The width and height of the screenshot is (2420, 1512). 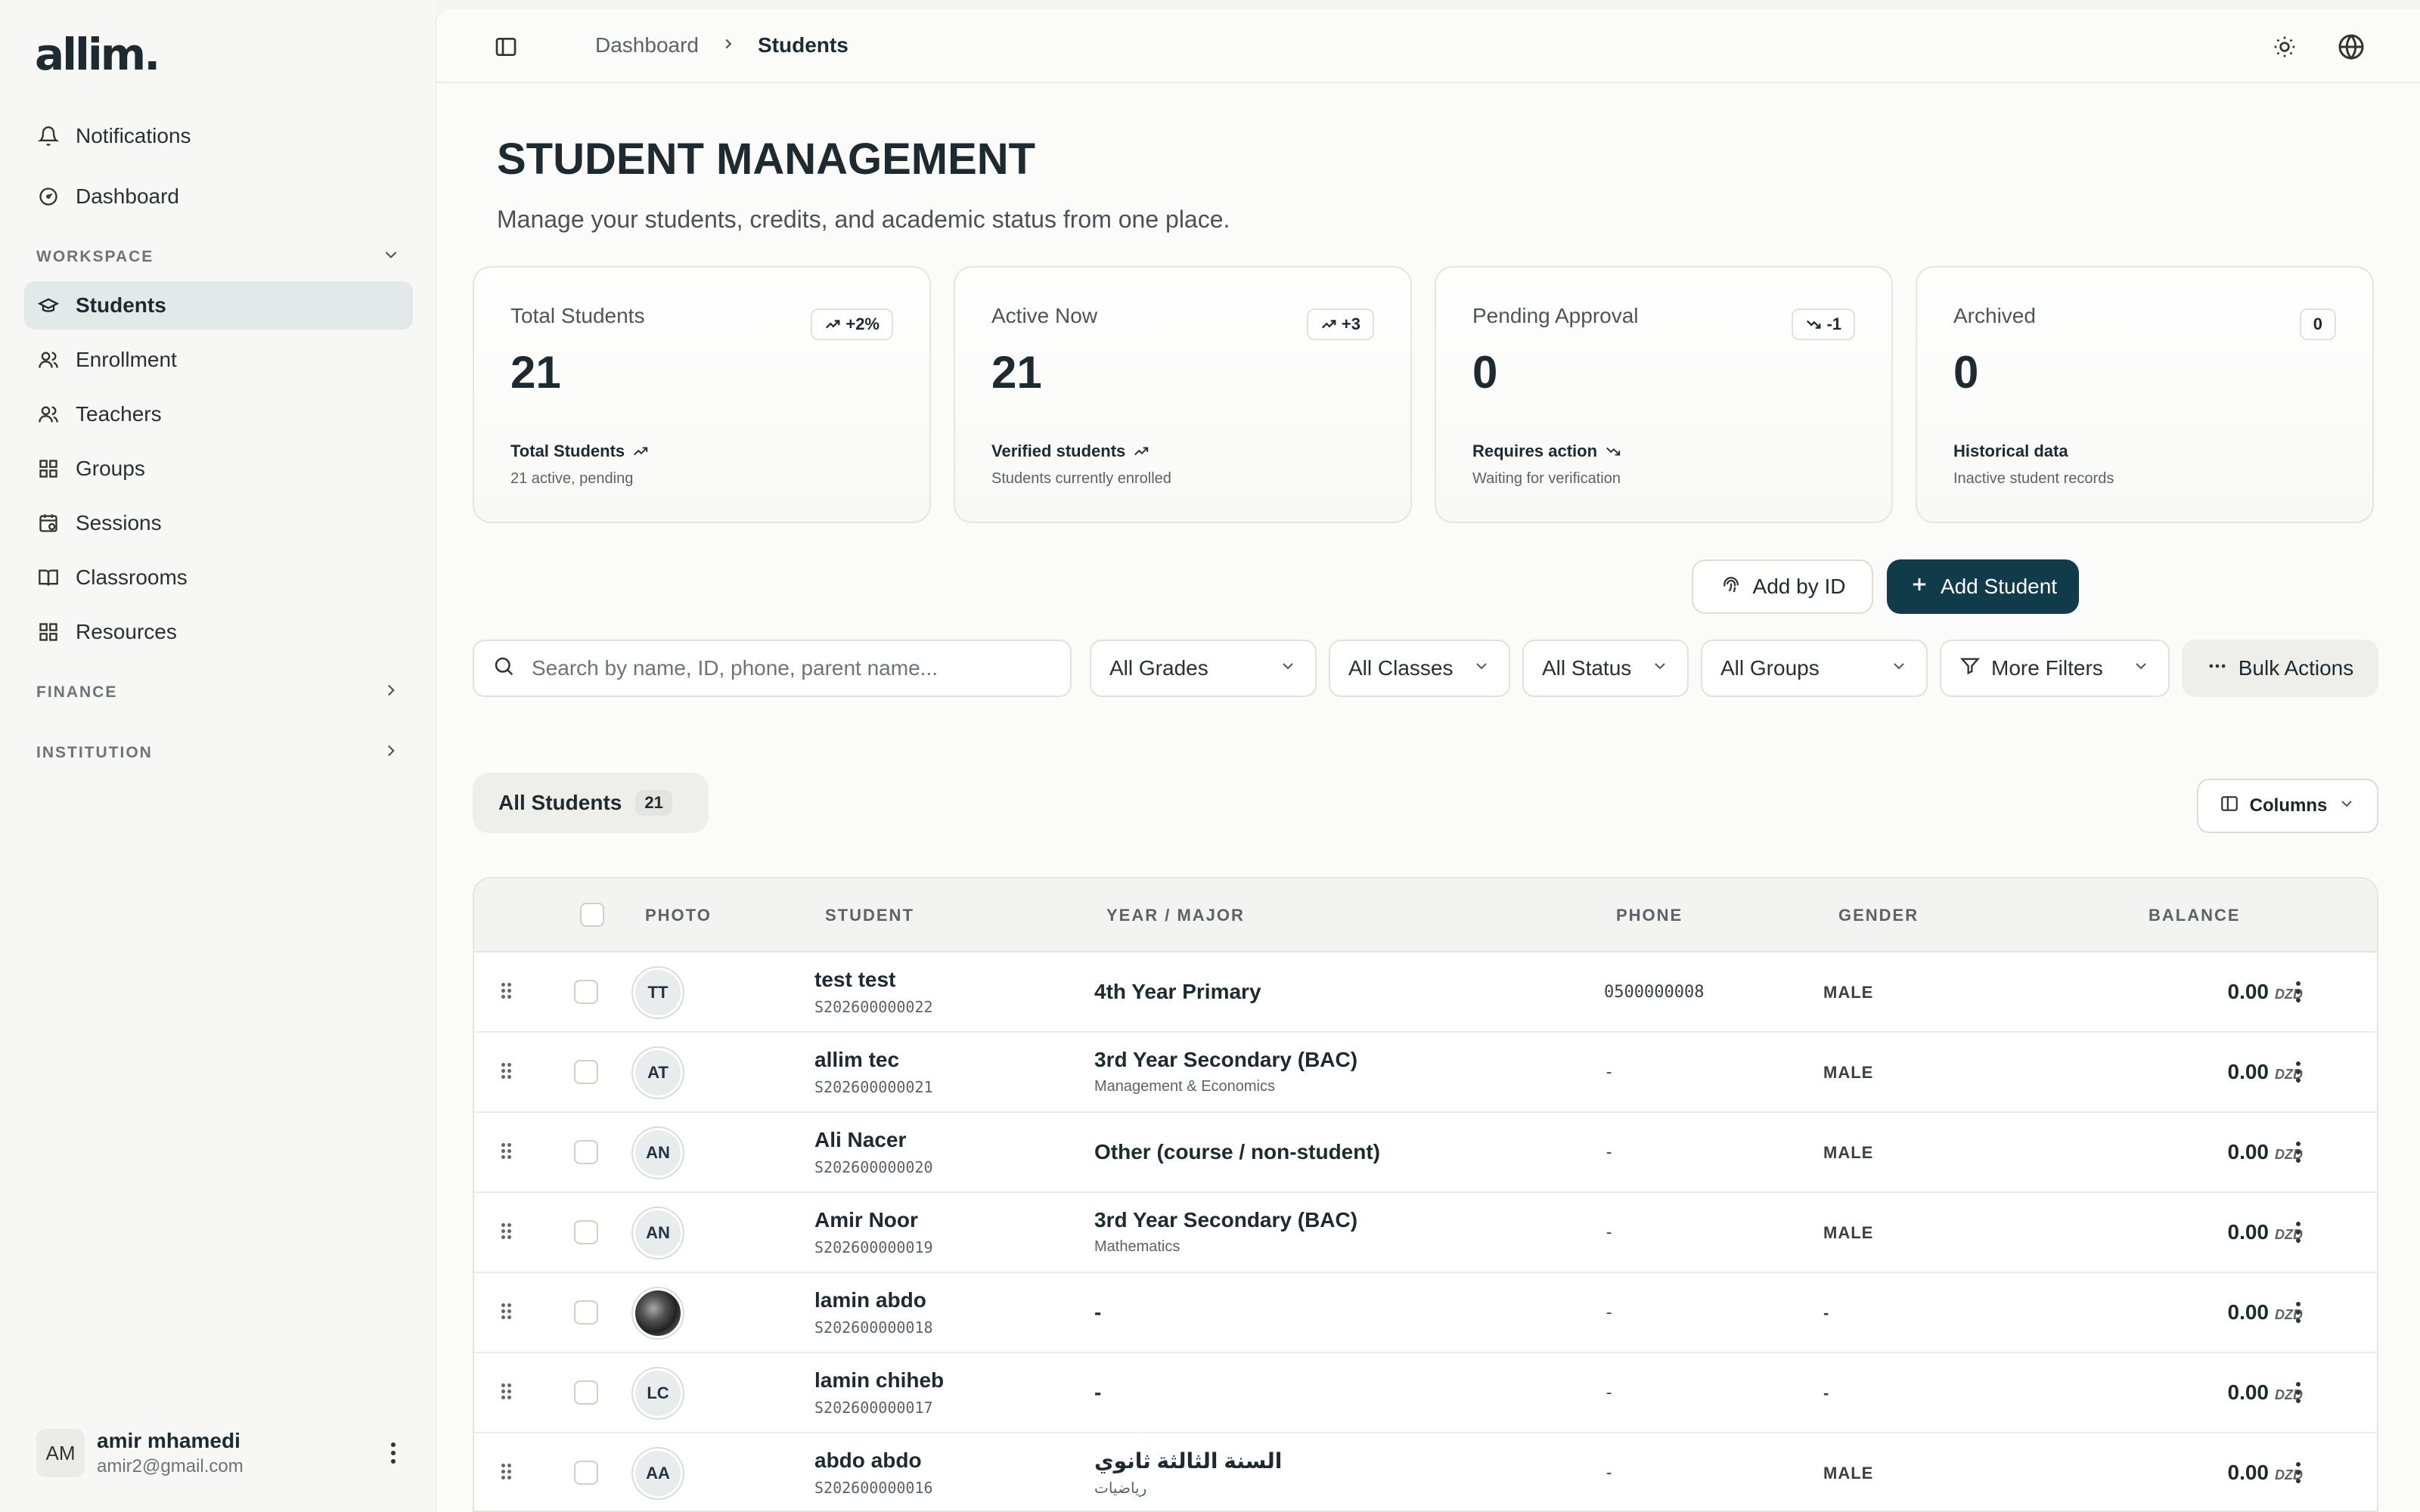 I want to click on table-row: LC lamin chiheb S202600000017 - - - 0.00 DZD, so click(x=1425, y=1393).